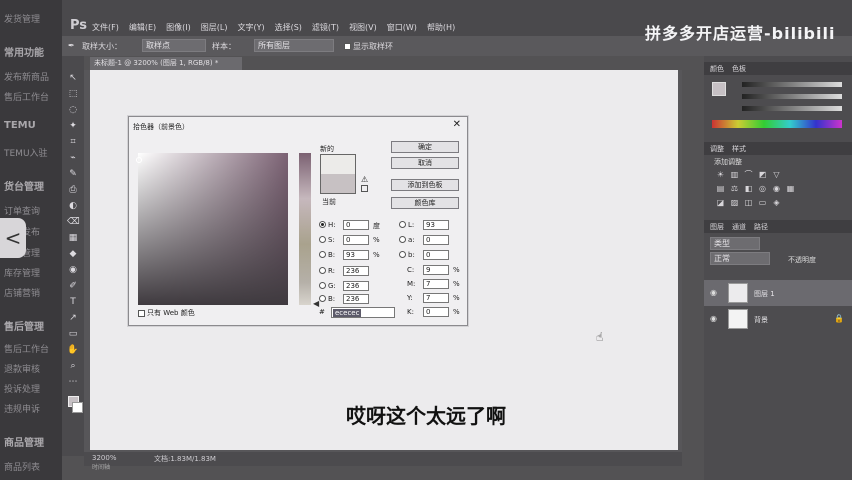 This screenshot has height=480, width=852. I want to click on layer-row: ◉ 背景 🔒, so click(778, 319).